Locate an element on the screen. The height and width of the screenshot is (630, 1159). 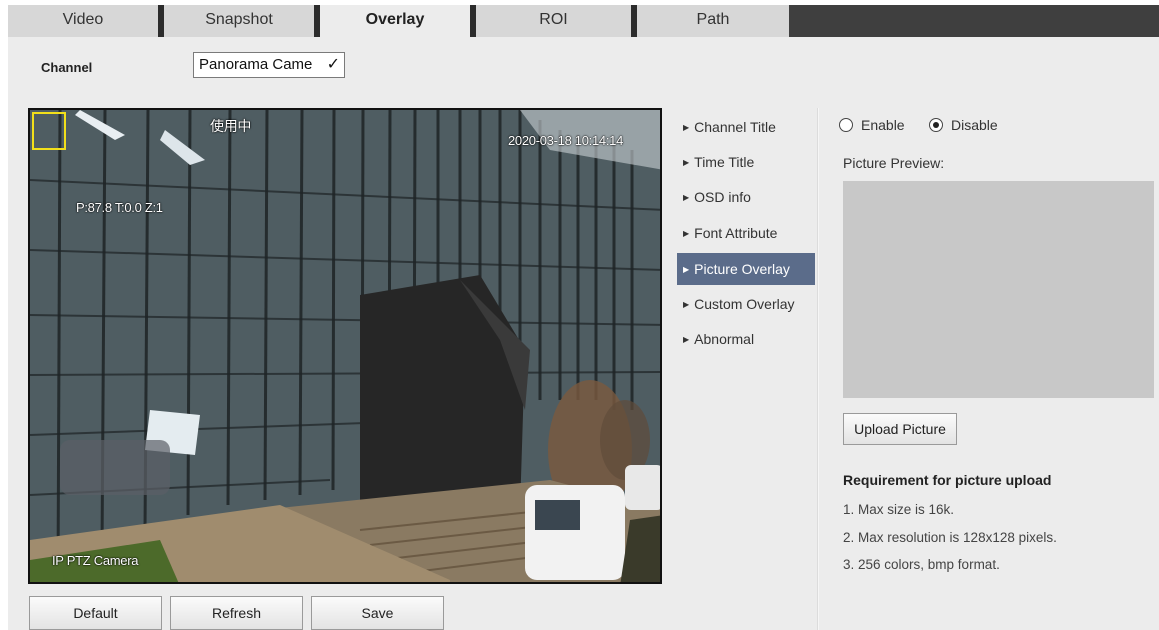
channel-select-value: Panorama Came is located at coordinates (256, 64).